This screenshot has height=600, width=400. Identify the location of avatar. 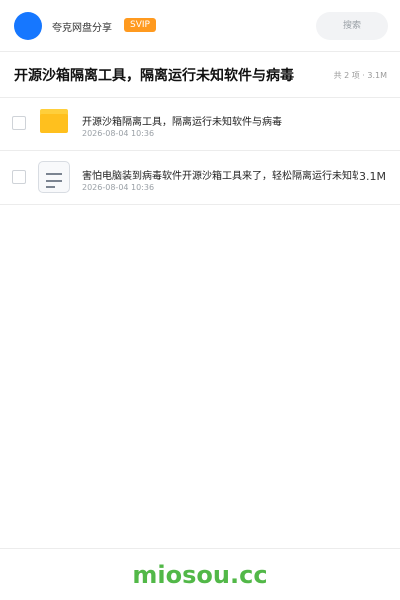
(28, 26).